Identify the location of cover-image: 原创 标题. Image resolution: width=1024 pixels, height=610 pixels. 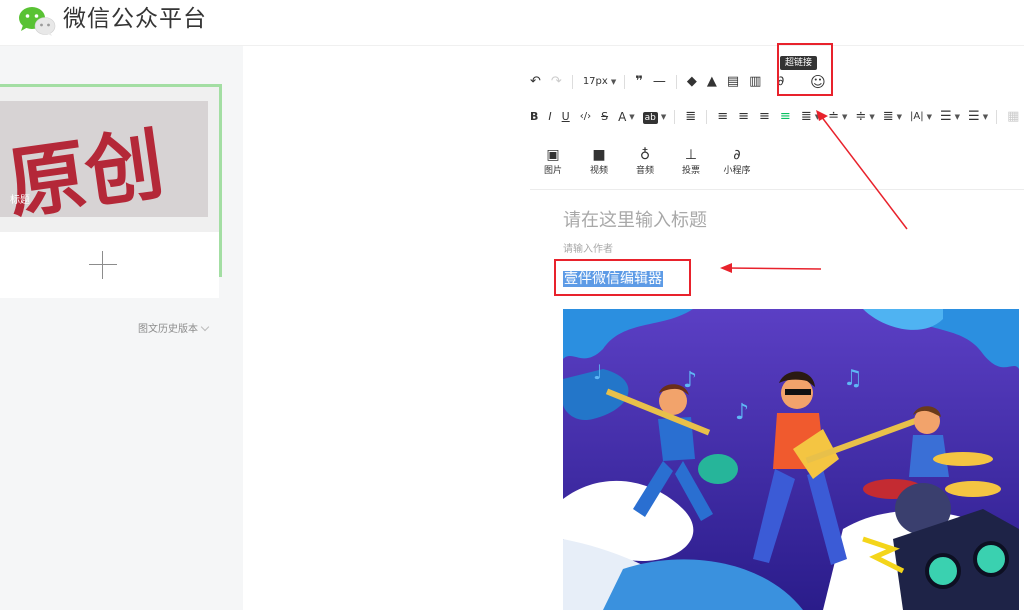
(104, 159).